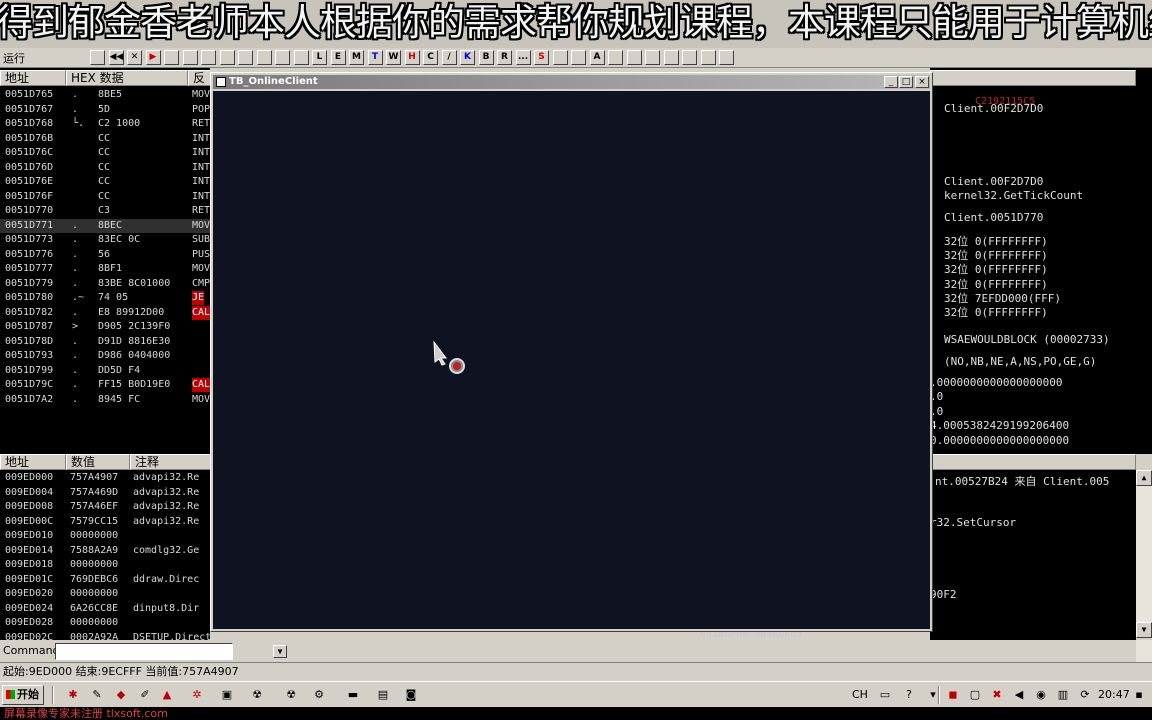 This screenshot has height=720, width=1152. Describe the element at coordinates (105, 594) in the screenshot. I see `memory-row: 009ED020 00000000` at that location.